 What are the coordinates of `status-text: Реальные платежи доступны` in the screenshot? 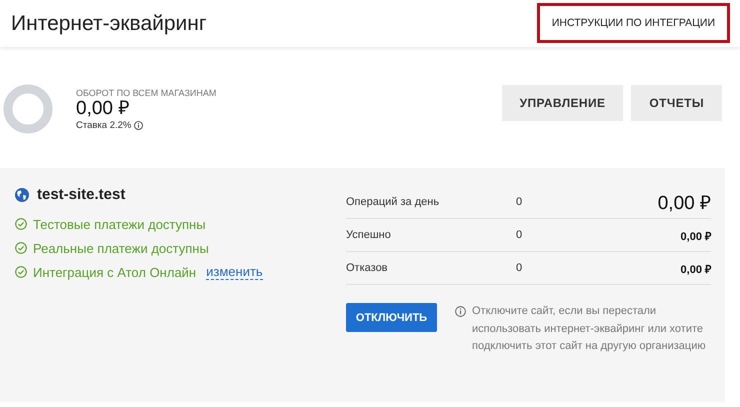 It's located at (121, 248).